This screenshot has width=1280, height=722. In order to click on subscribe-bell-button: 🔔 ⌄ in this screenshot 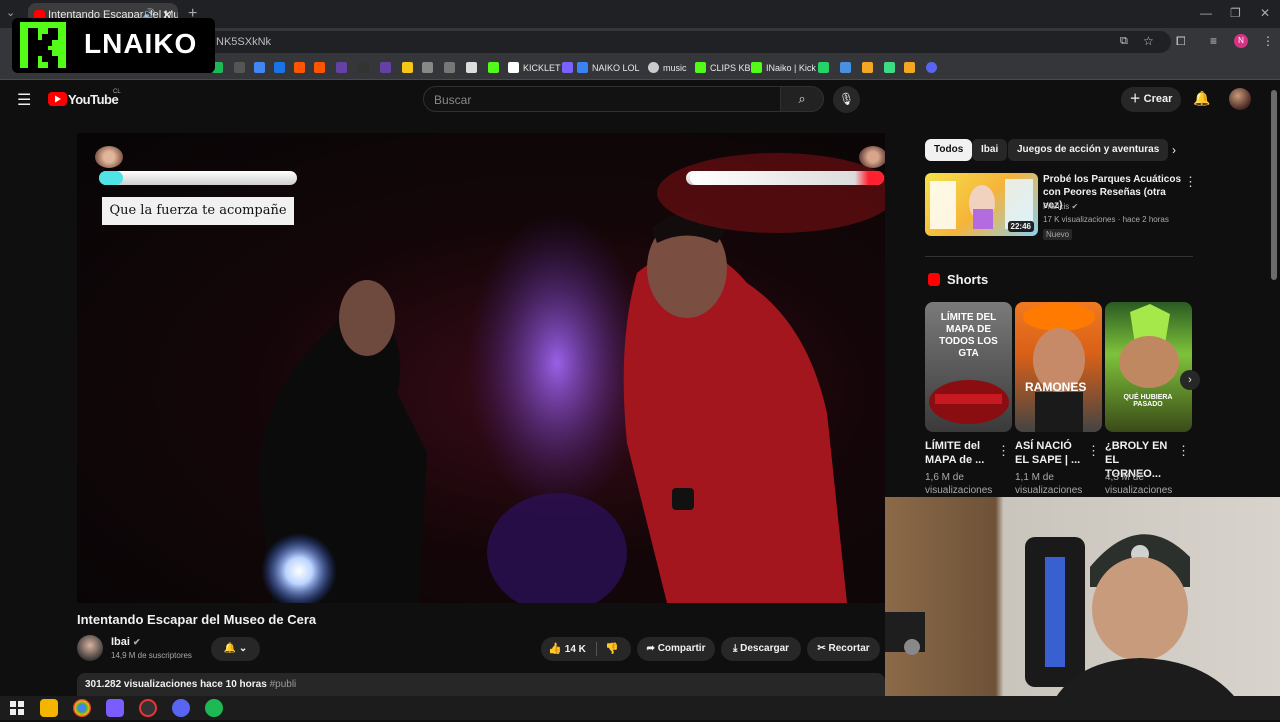, I will do `click(235, 649)`.